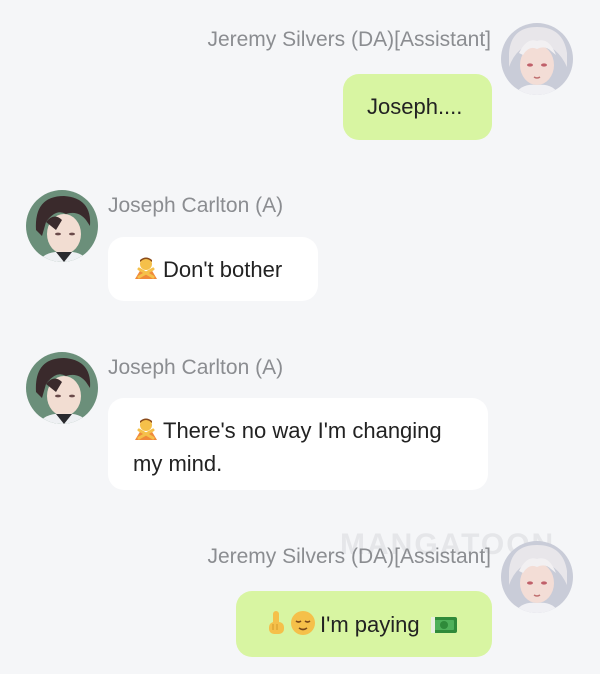 The height and width of the screenshot is (674, 600). I want to click on message-bubble: There's no way I'm changing my mind., so click(298, 444).